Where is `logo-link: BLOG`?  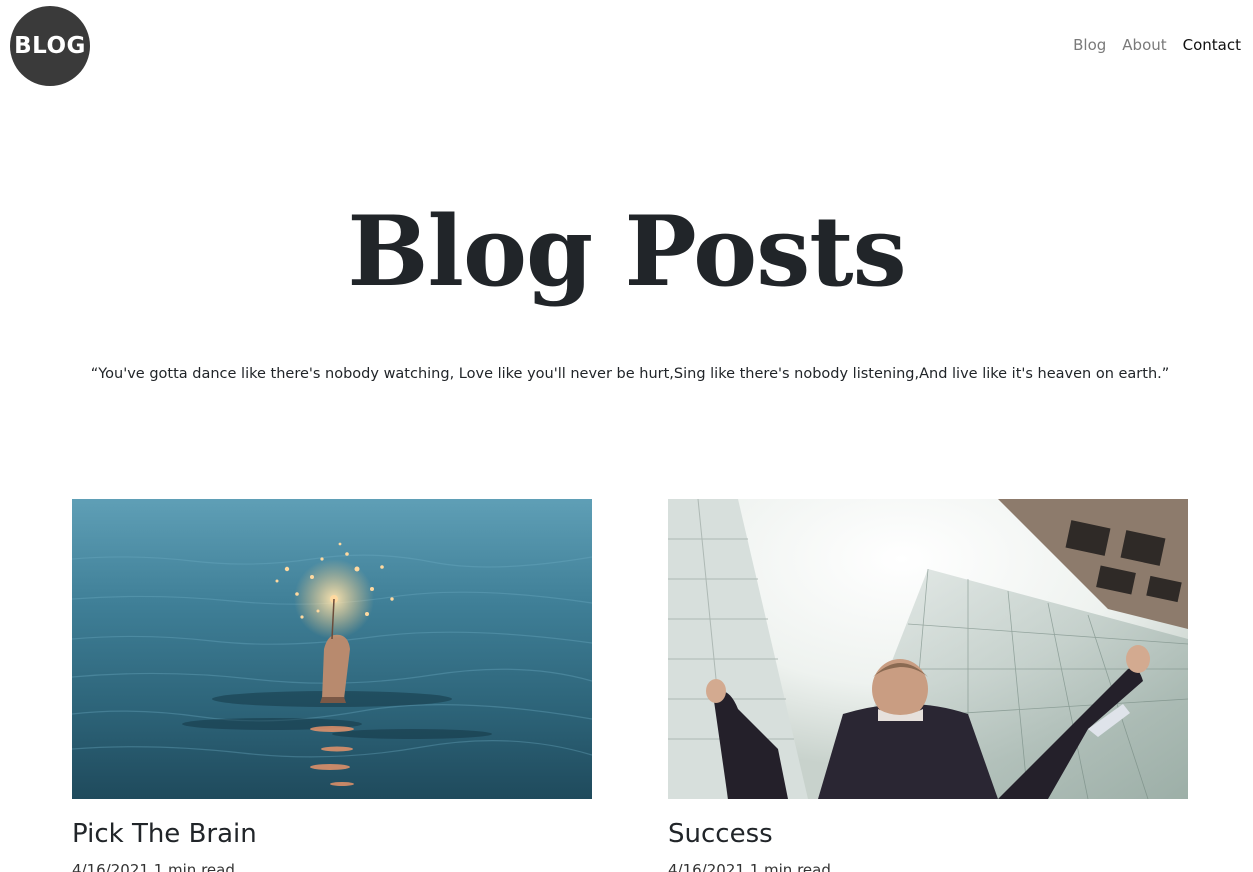 logo-link: BLOG is located at coordinates (50, 46).